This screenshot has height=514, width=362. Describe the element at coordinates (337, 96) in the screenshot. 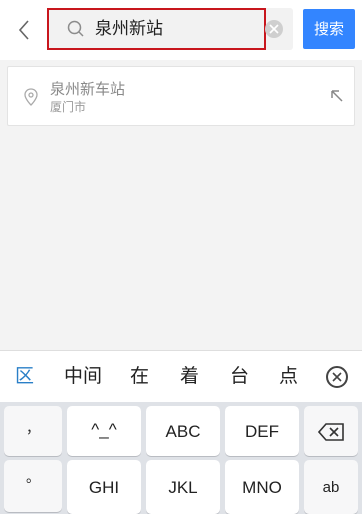

I see `fill-arrow-icon` at that location.